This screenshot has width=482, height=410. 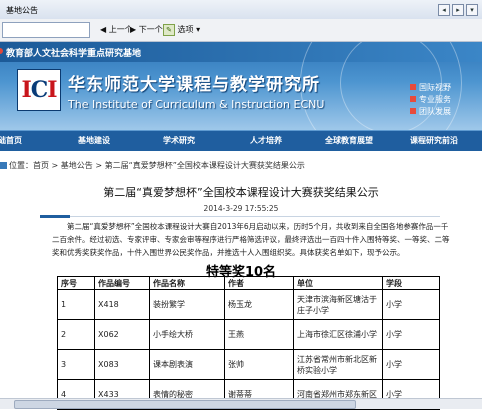 I want to click on cell-no: 1, so click(x=76, y=304).